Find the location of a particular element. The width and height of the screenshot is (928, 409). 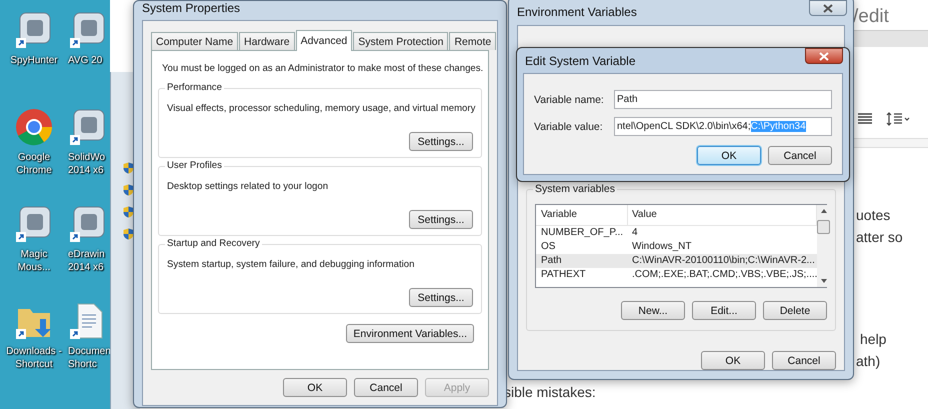

document-text: uotes is located at coordinates (874, 215).